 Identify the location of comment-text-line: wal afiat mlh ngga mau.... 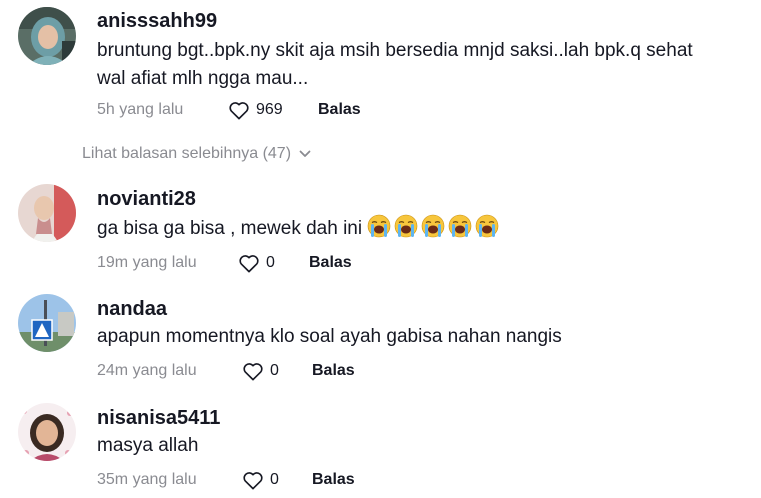
(203, 78).